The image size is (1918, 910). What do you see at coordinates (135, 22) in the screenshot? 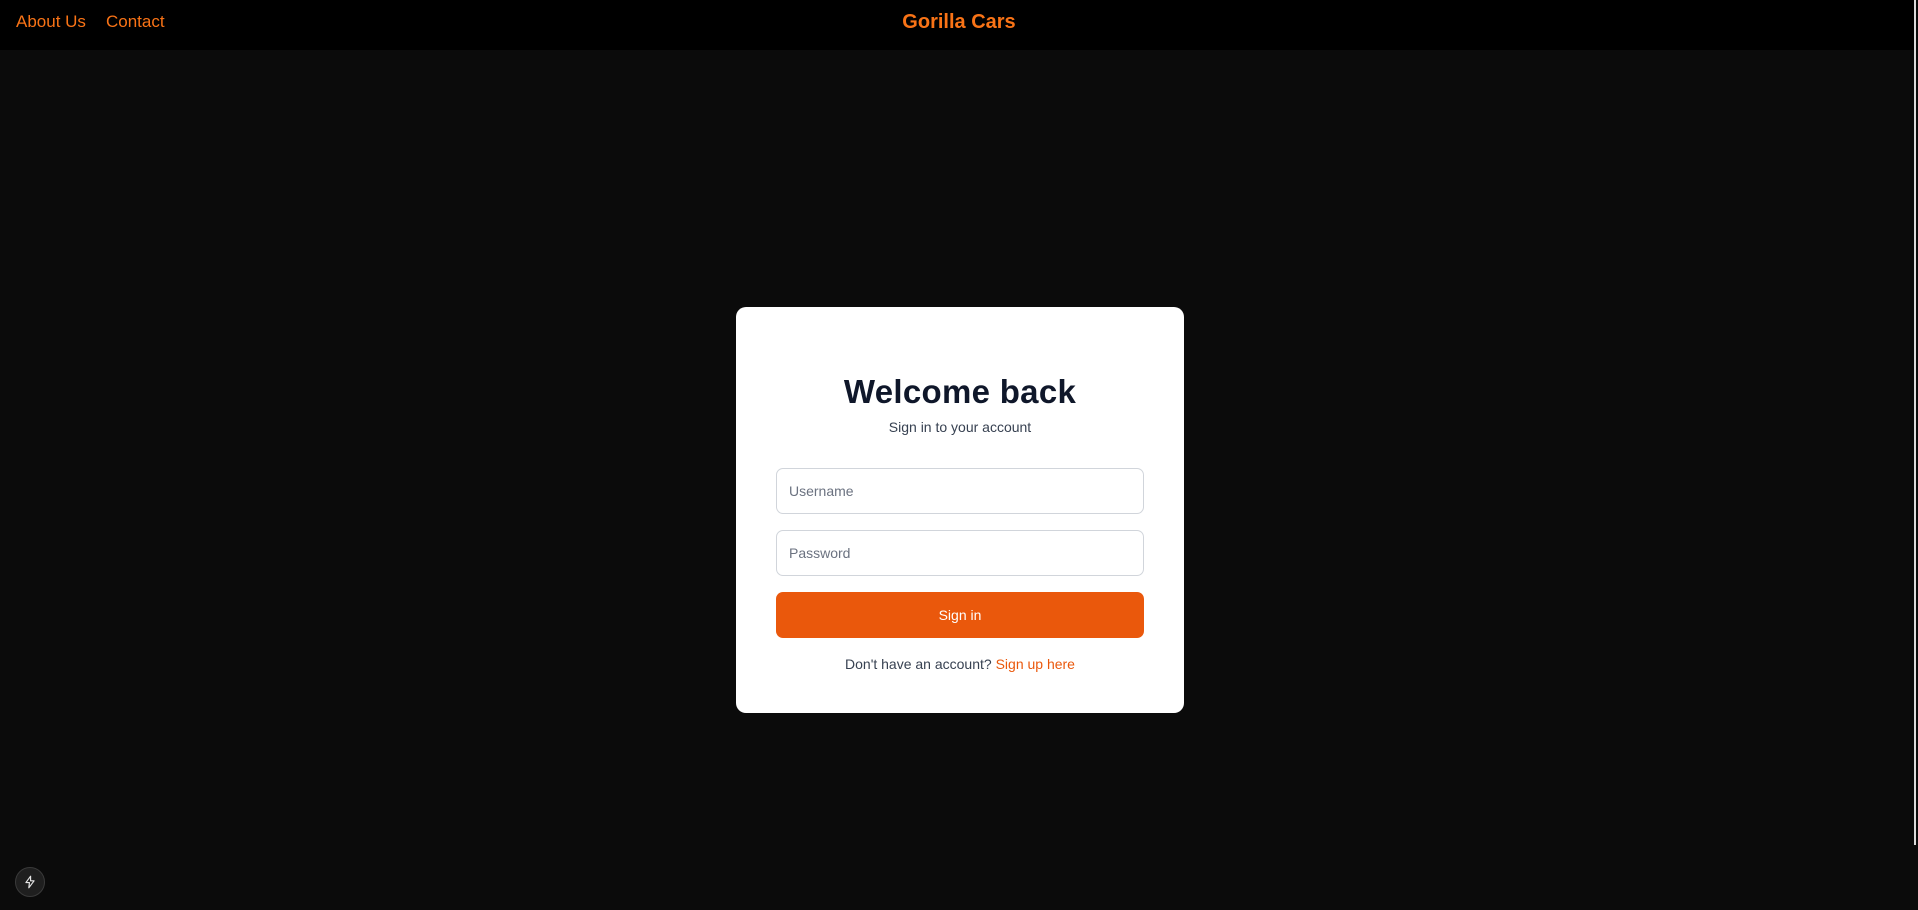
I see `nav-contact-link: Contact` at bounding box center [135, 22].